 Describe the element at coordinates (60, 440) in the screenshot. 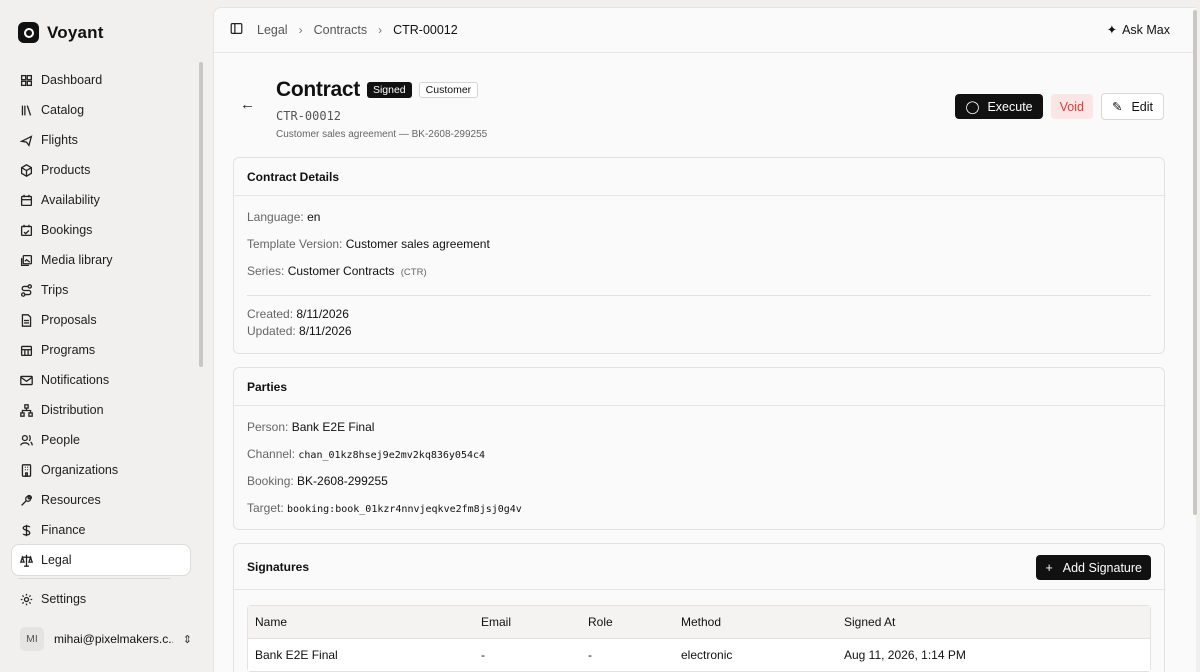

I see `sidebar-item-label: People` at that location.